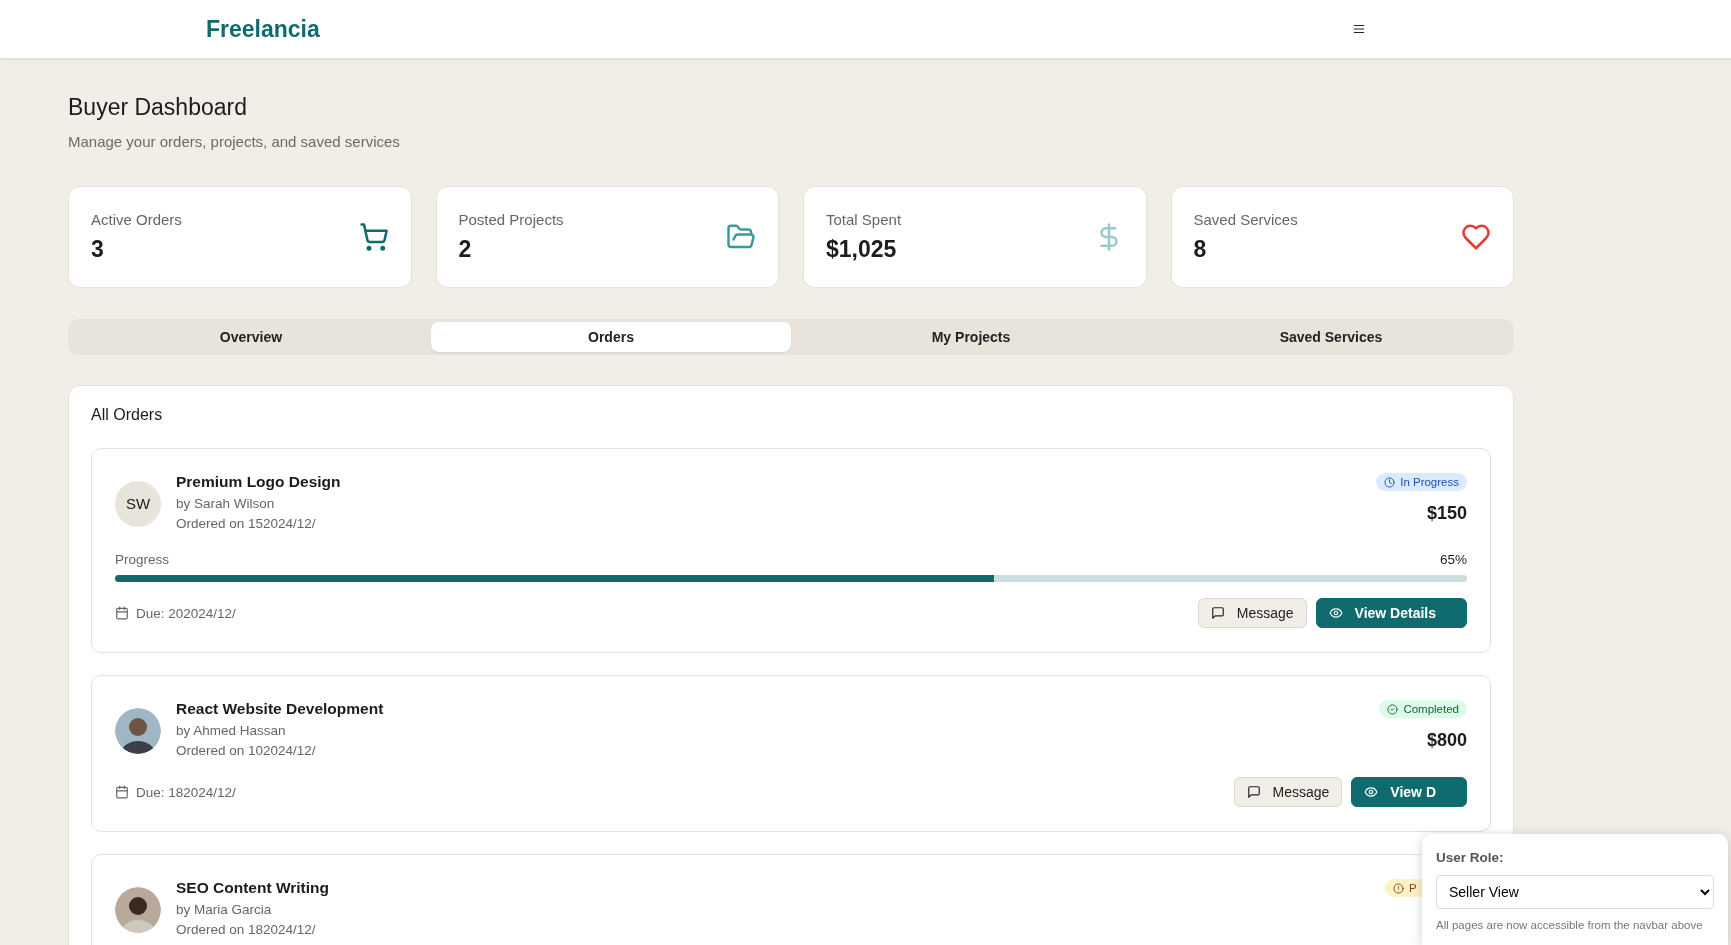 The width and height of the screenshot is (1731, 945). Describe the element at coordinates (246, 930) in the screenshot. I see `order-date: Ordered on 182024/12/` at that location.